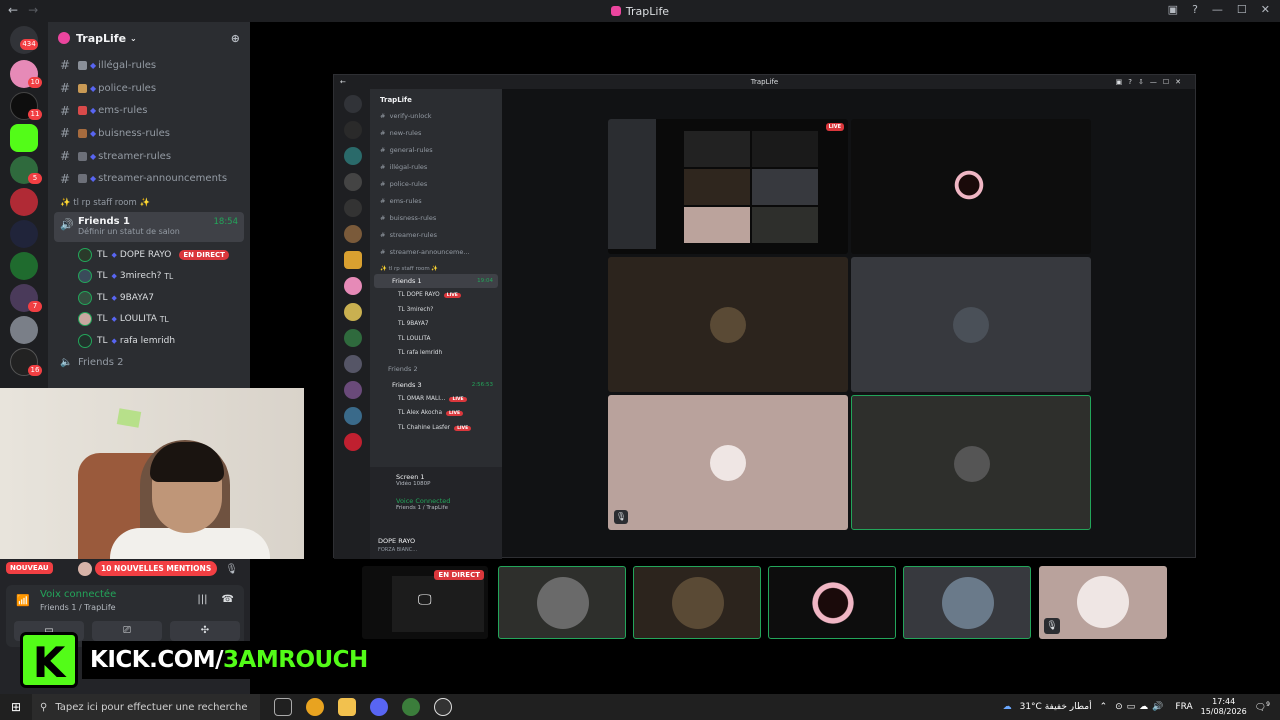 The height and width of the screenshot is (720, 1280). I want to click on server-dark, so click(24, 234).